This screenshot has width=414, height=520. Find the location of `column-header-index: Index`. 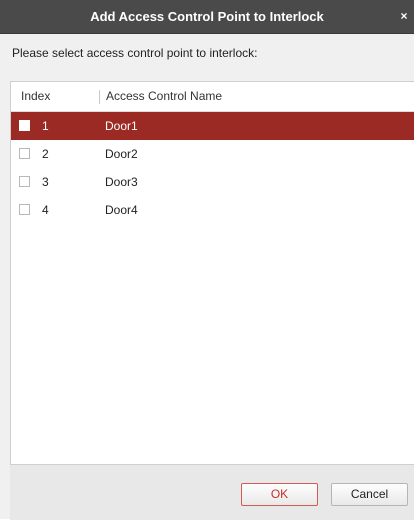

column-header-index: Index is located at coordinates (35, 96).